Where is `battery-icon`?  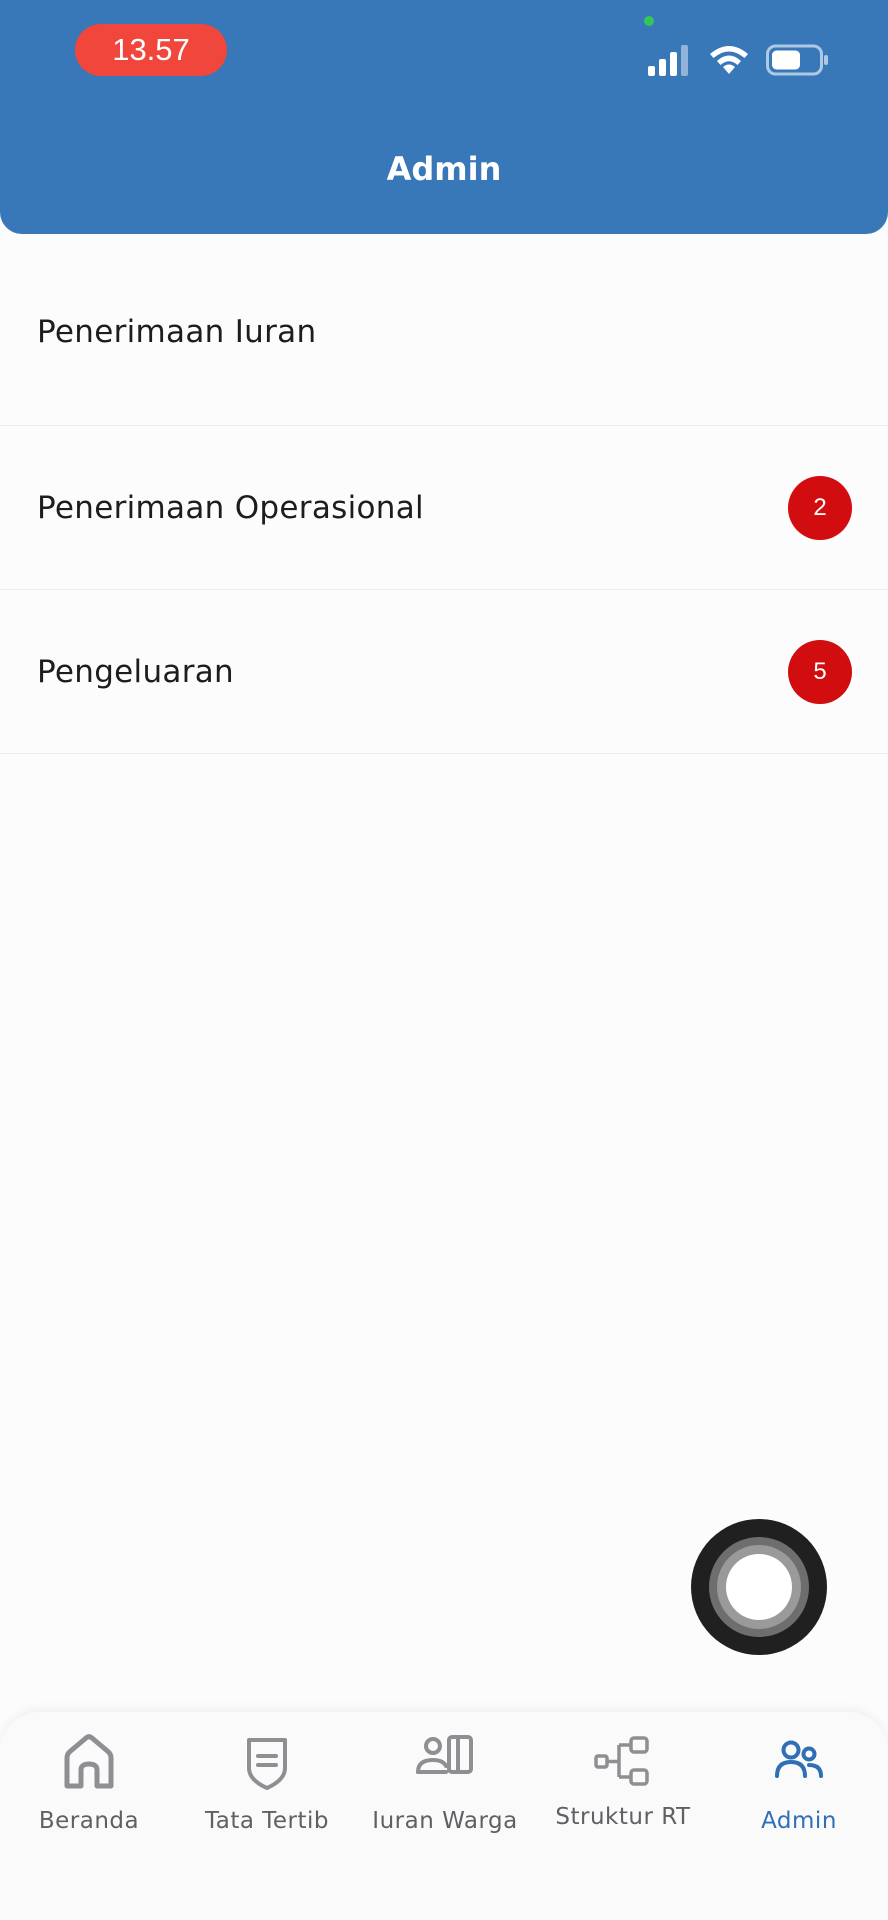 battery-icon is located at coordinates (797, 60).